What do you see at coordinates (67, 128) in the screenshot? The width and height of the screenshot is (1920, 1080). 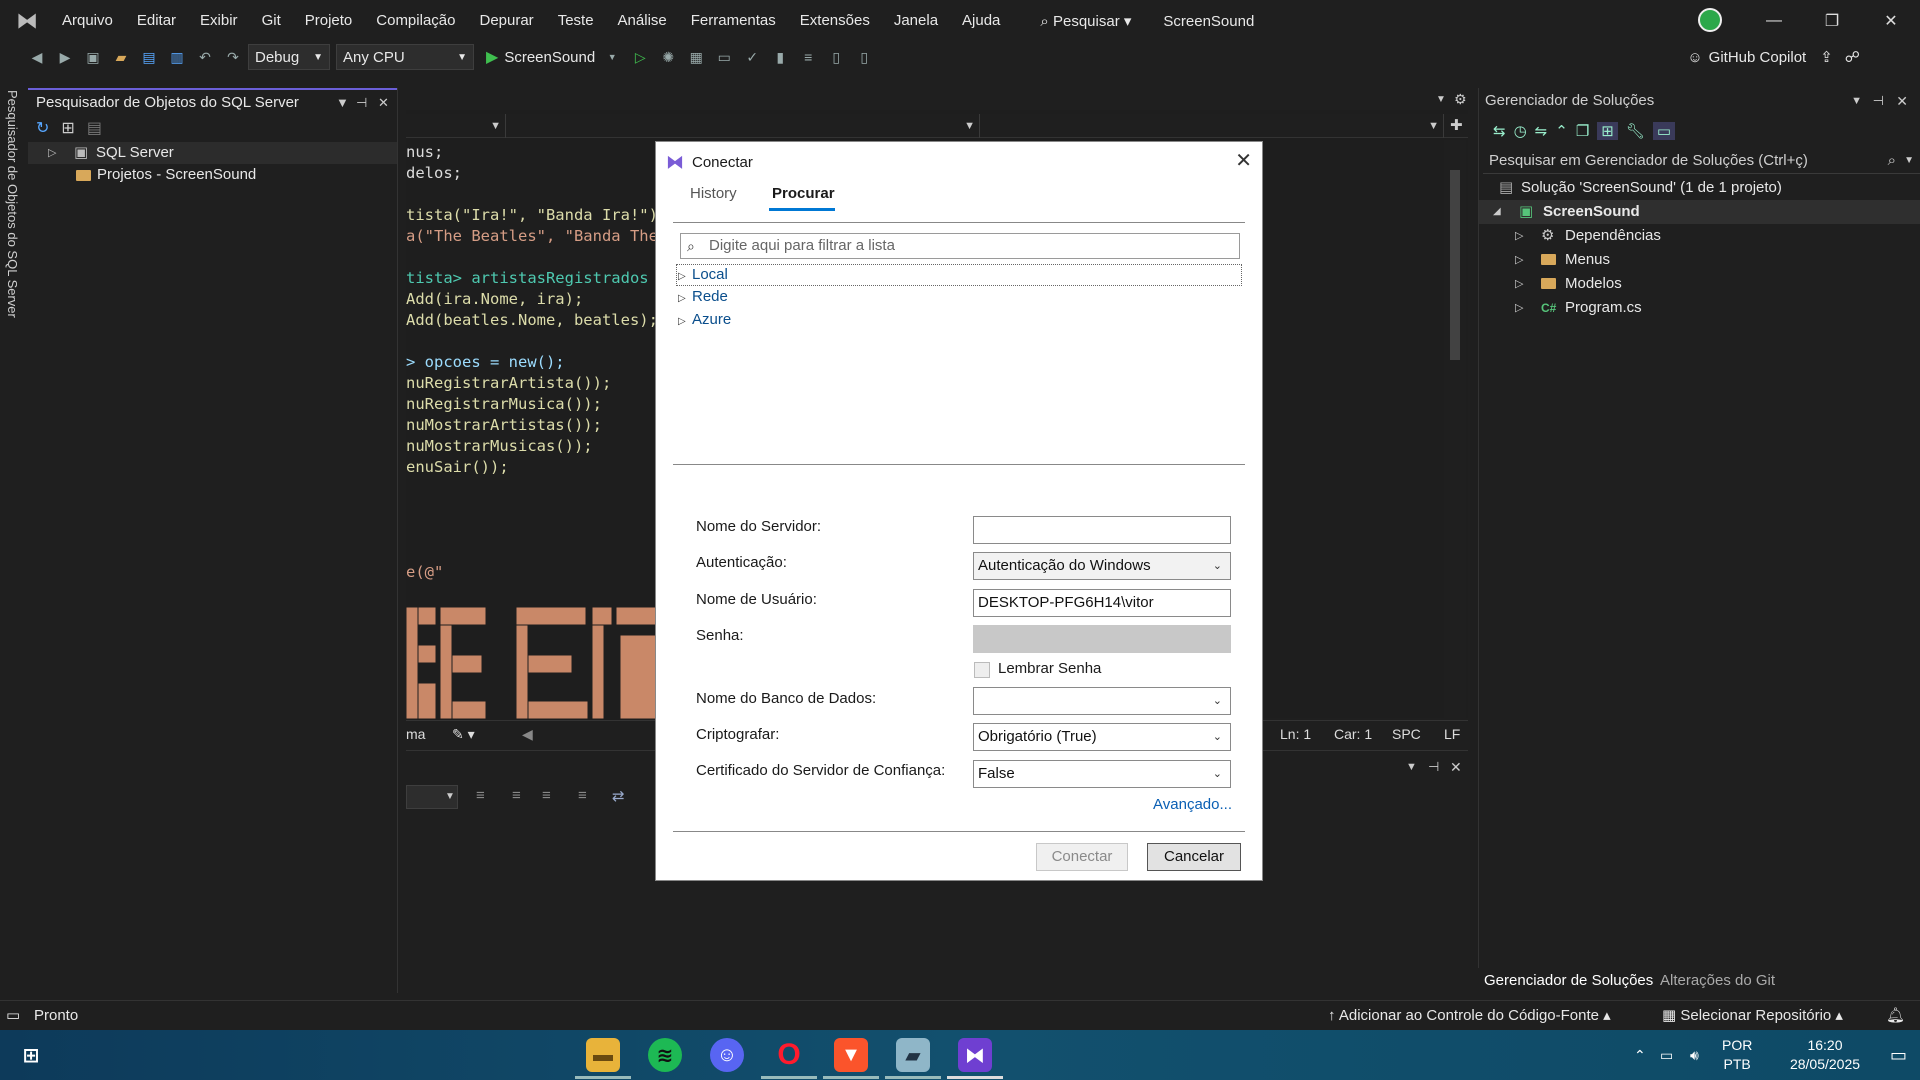 I see `add-server-icon: ⊞` at bounding box center [67, 128].